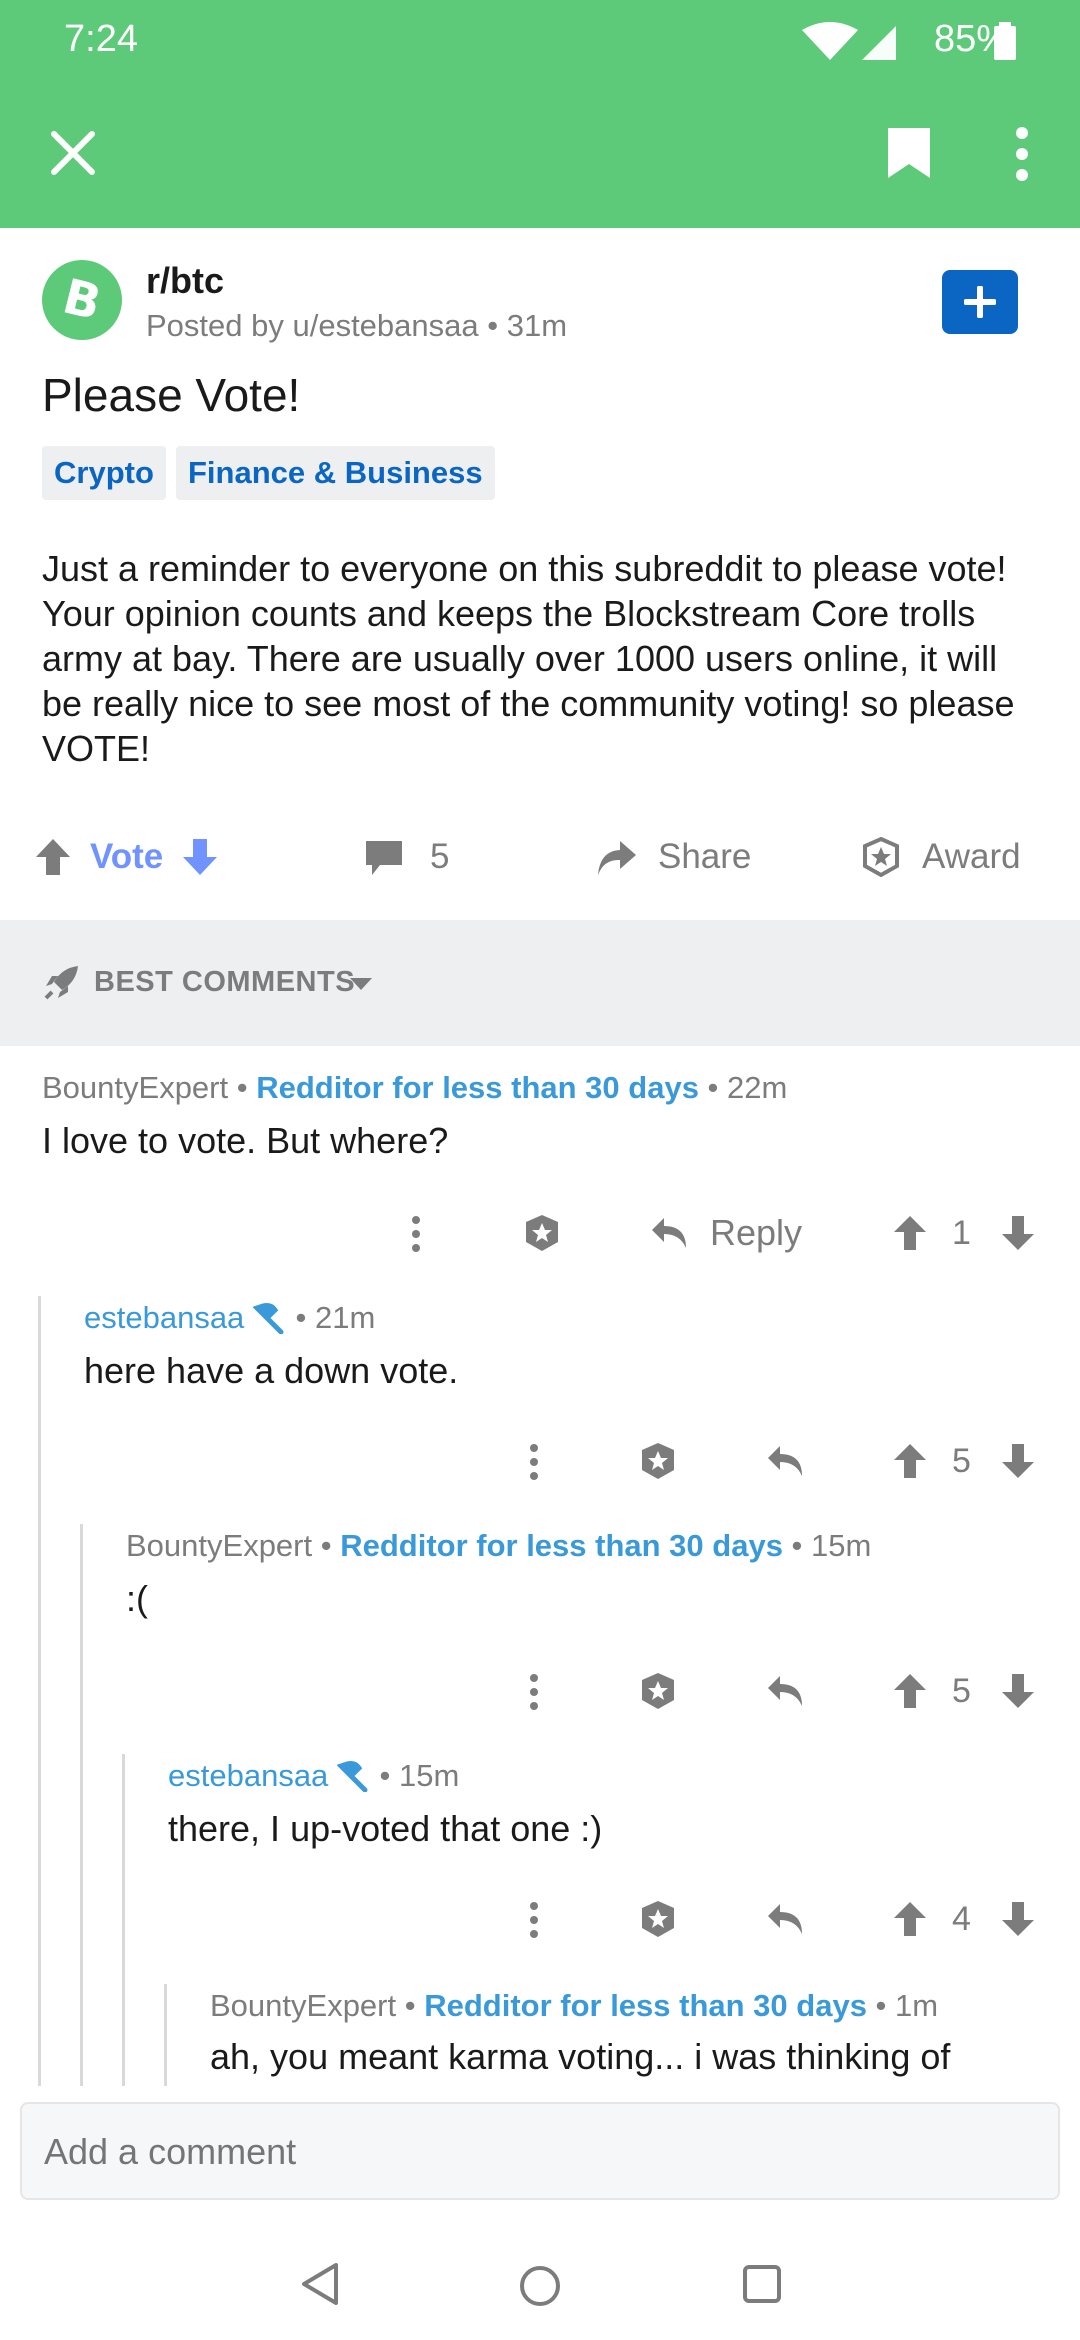  What do you see at coordinates (320, 2284) in the screenshot?
I see `back-nav-icon` at bounding box center [320, 2284].